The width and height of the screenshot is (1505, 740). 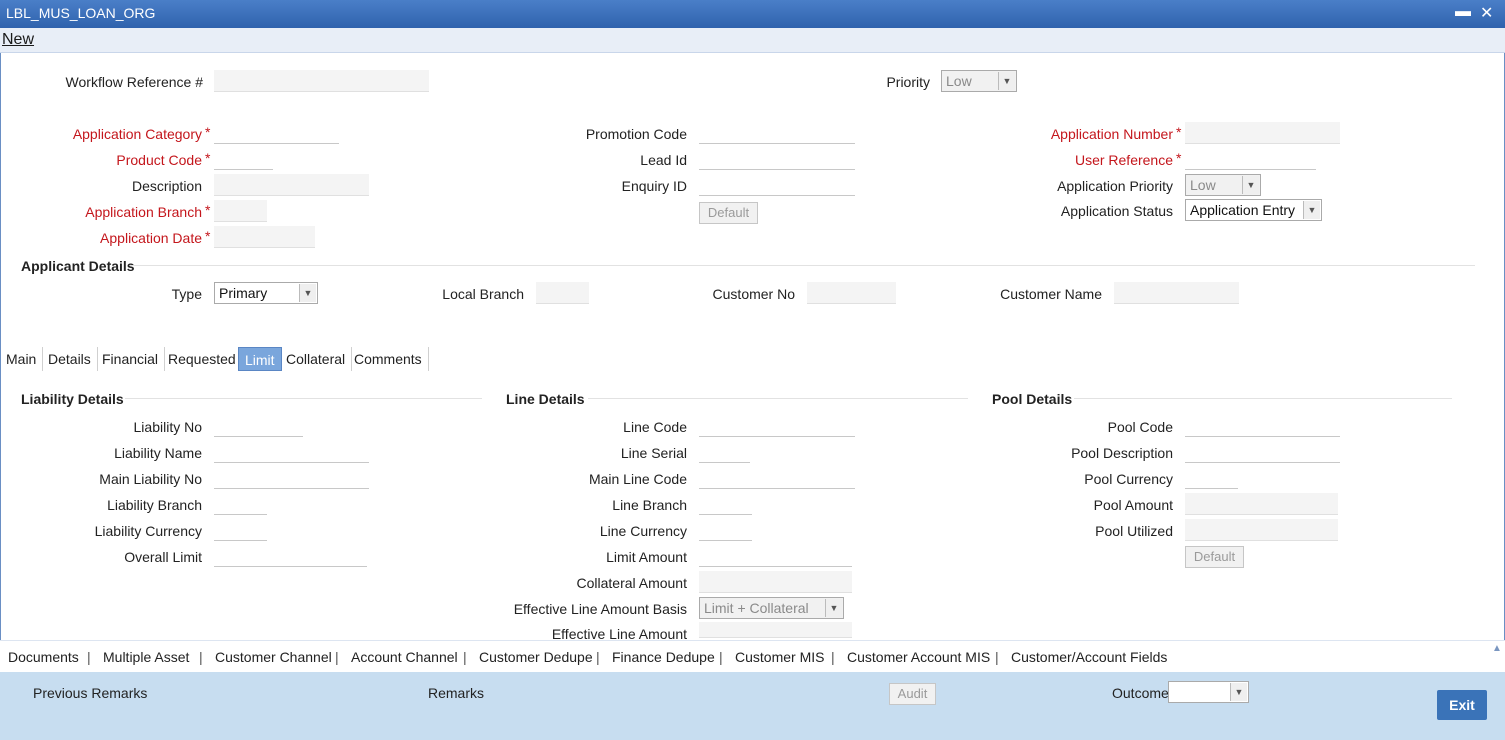 What do you see at coordinates (775, 556) in the screenshot?
I see `limit-amount-input` at bounding box center [775, 556].